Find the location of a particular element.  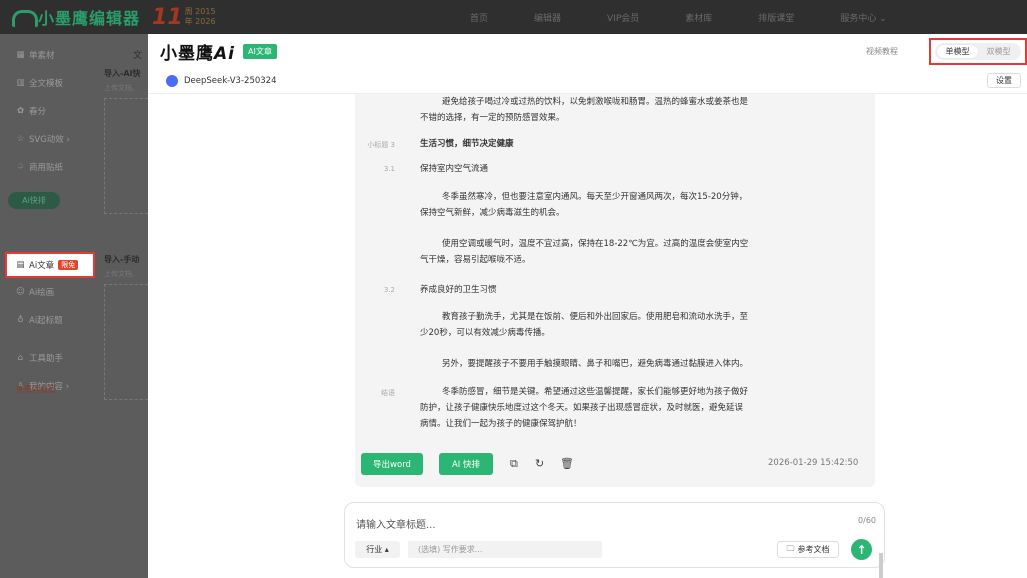

paragraph: 教育孩子勤洗手，尤其是在饭前、便后和外出回家后。使用肥皂和流动水洗手，至 is located at coordinates (595, 317).